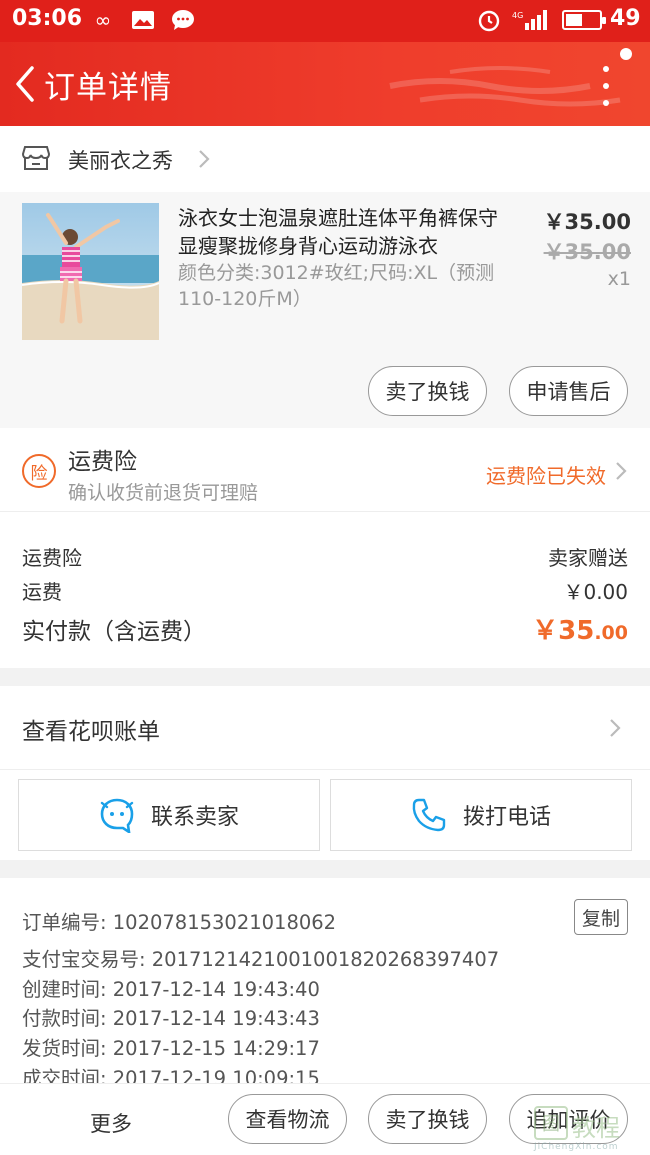 Image resolution: width=650 pixels, height=1155 pixels. What do you see at coordinates (325, 21) in the screenshot?
I see `status-bar: 03:06 ∞ 4G 49` at bounding box center [325, 21].